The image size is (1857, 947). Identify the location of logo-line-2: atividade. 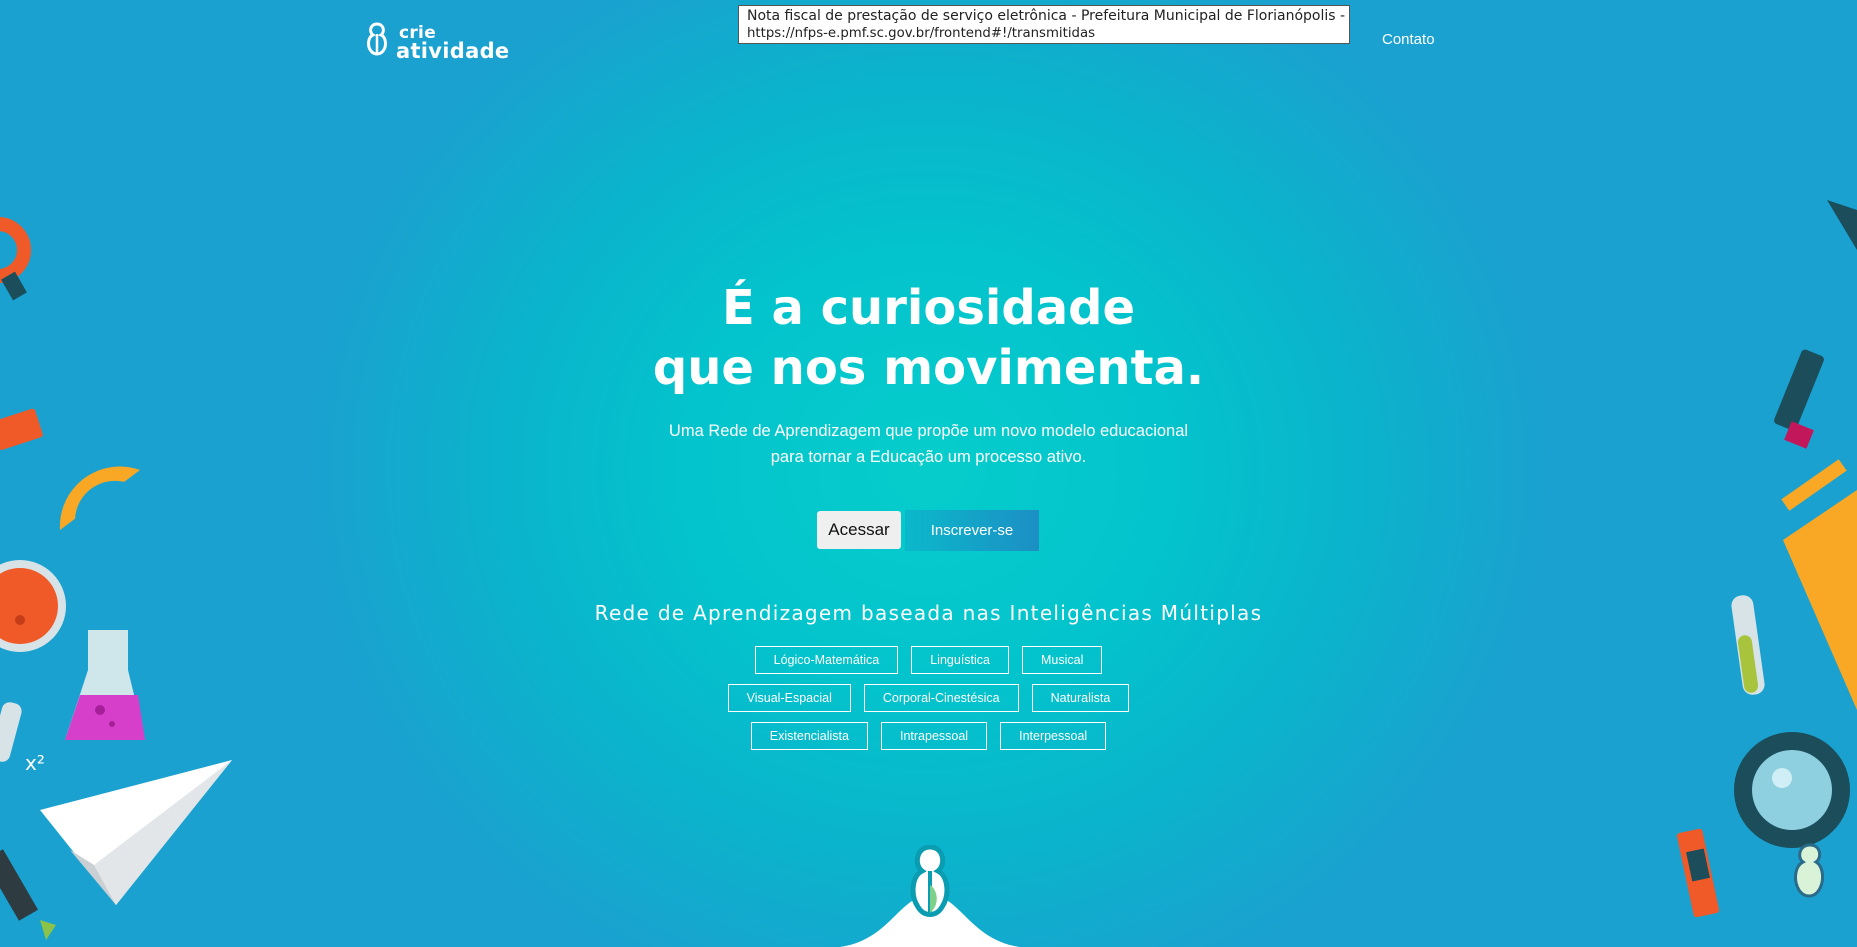
(453, 51).